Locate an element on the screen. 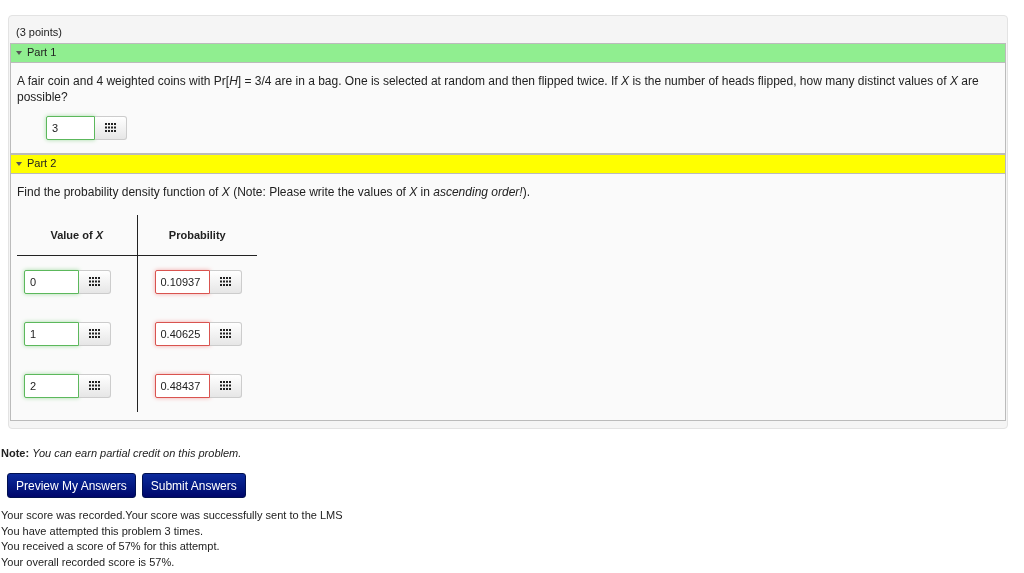  note-text: Note: You can earn partial credit on this problem. is located at coordinates (122, 453).